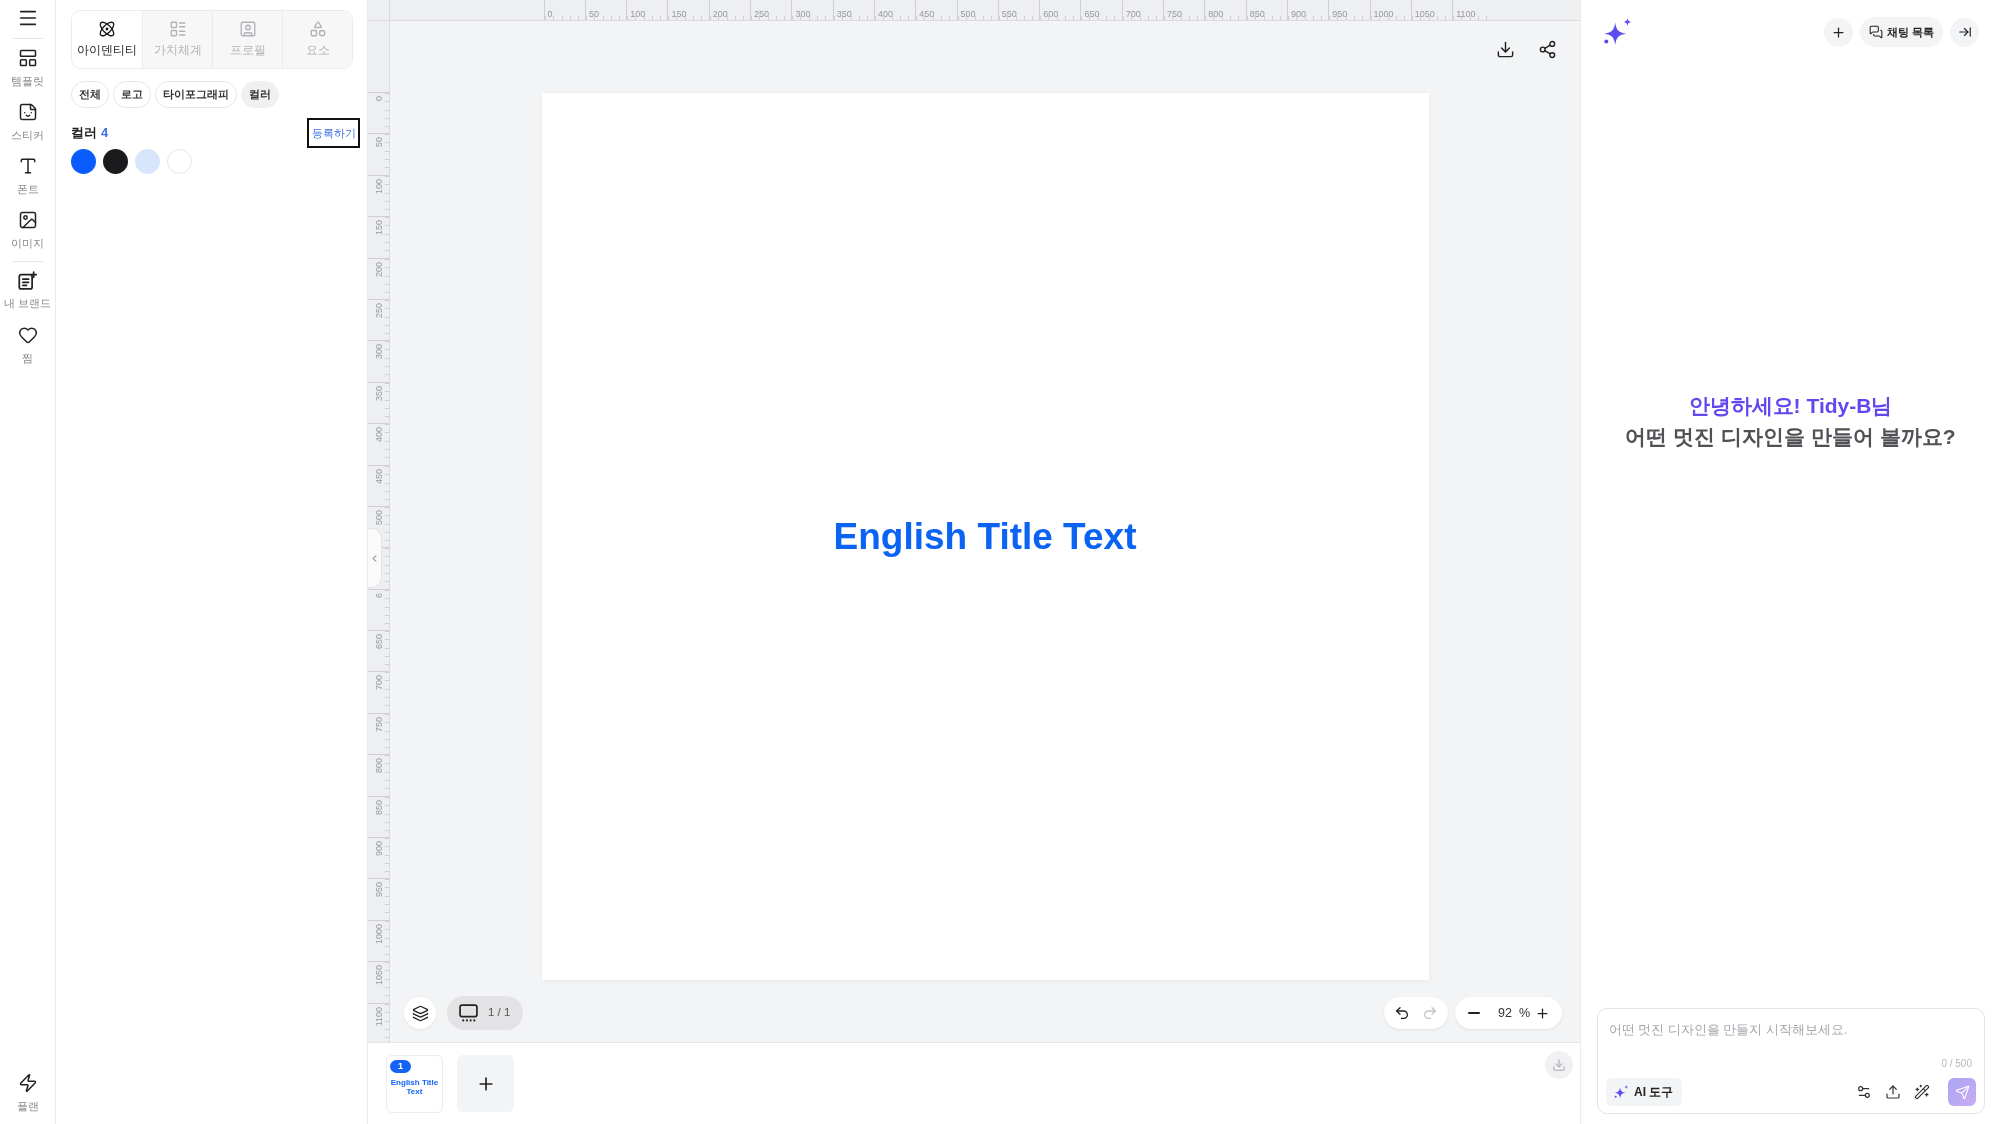  What do you see at coordinates (27, 175) in the screenshot?
I see `sidebar-item: 폰트` at bounding box center [27, 175].